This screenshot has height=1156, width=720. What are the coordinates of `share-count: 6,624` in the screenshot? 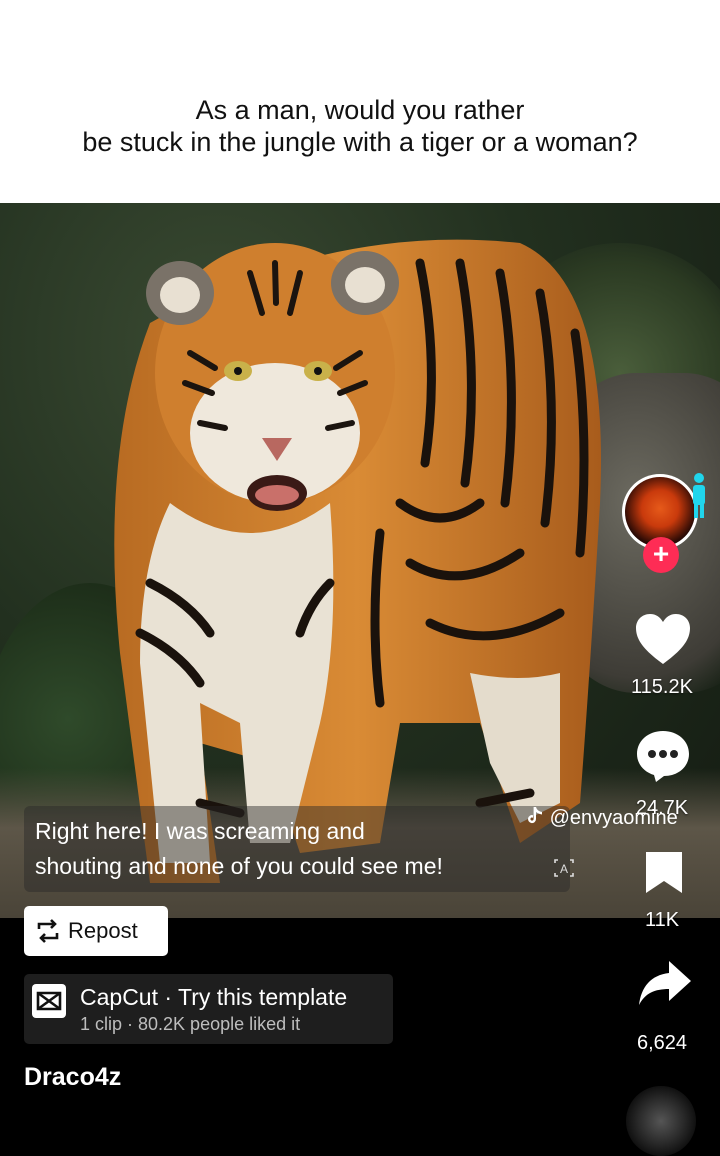 It's located at (662, 1043).